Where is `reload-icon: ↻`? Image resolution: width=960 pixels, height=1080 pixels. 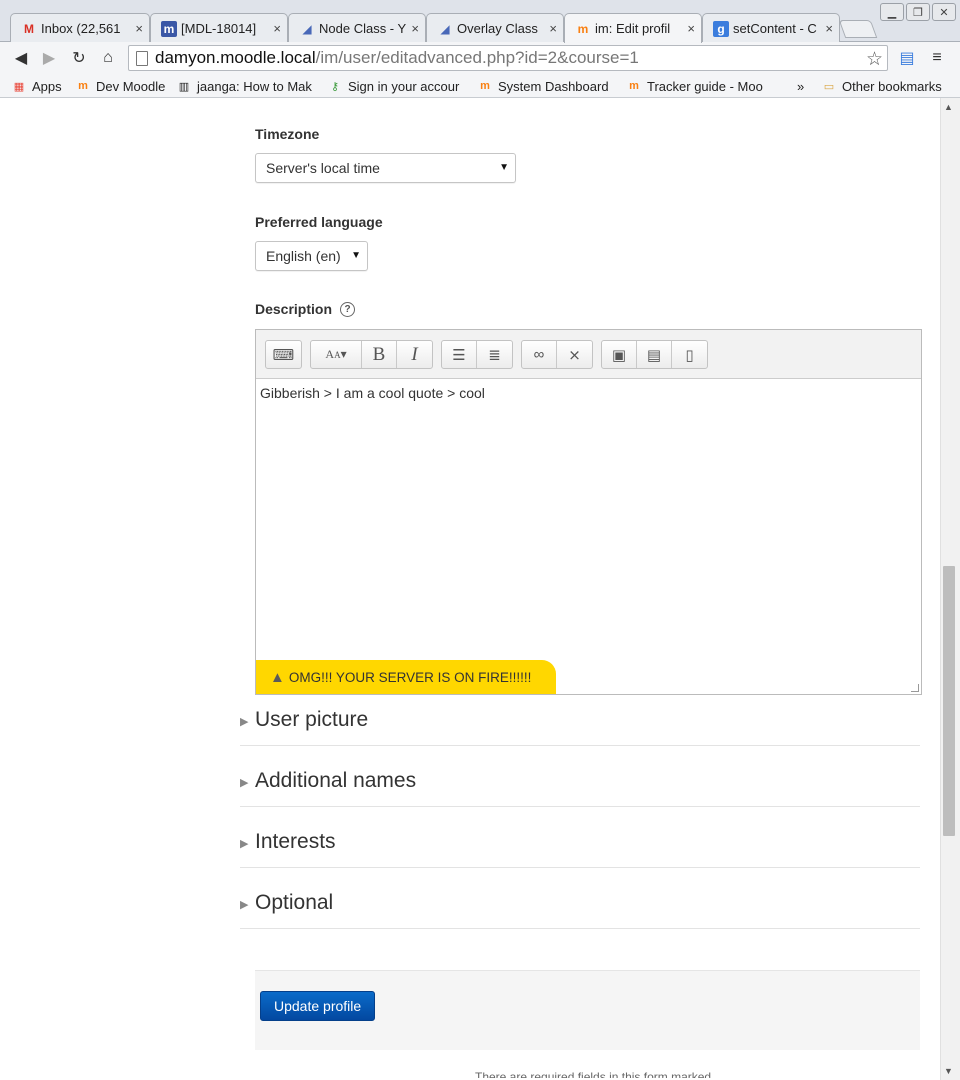 reload-icon: ↻ is located at coordinates (79, 58).